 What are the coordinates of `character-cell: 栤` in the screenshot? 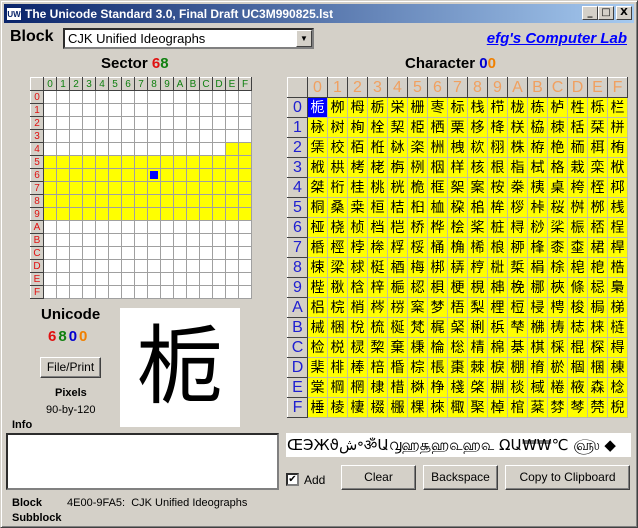 It's located at (397, 147).